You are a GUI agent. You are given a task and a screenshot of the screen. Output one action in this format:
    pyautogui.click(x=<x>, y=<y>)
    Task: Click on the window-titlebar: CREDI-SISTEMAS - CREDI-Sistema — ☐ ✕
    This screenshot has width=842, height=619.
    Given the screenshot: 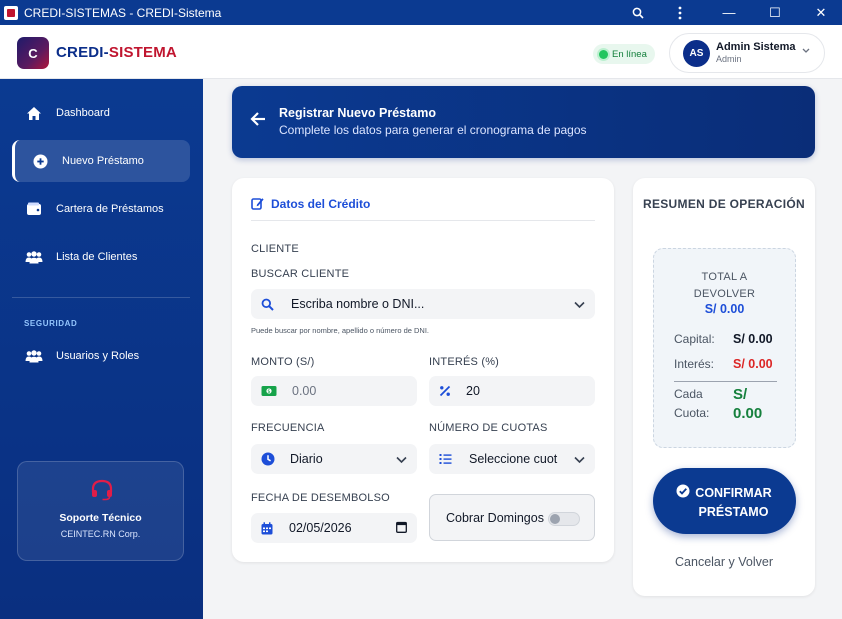 What is the action you would take?
    pyautogui.click(x=421, y=12)
    